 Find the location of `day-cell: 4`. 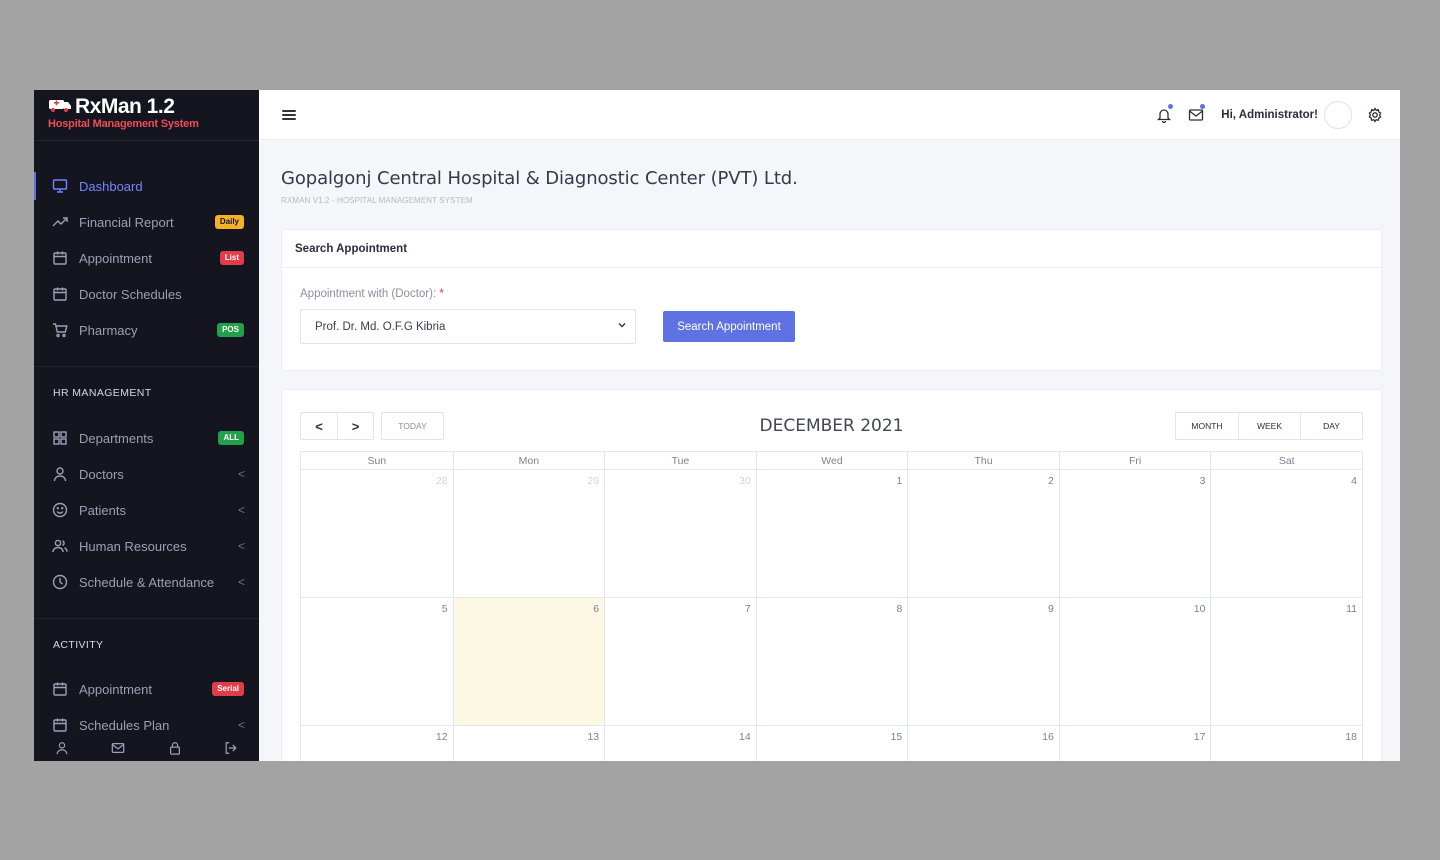

day-cell: 4 is located at coordinates (1286, 533).